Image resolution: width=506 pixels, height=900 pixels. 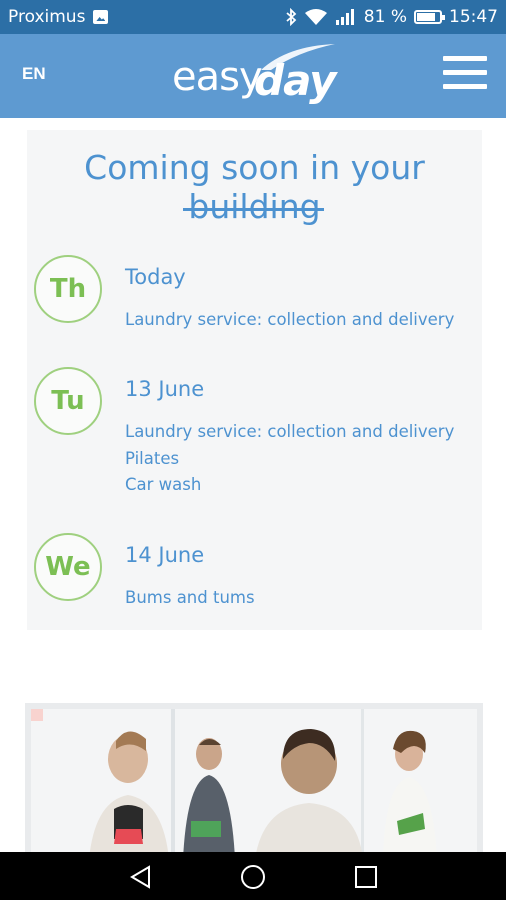 What do you see at coordinates (47, 17) in the screenshot?
I see `carrier-name: Proximus` at bounding box center [47, 17].